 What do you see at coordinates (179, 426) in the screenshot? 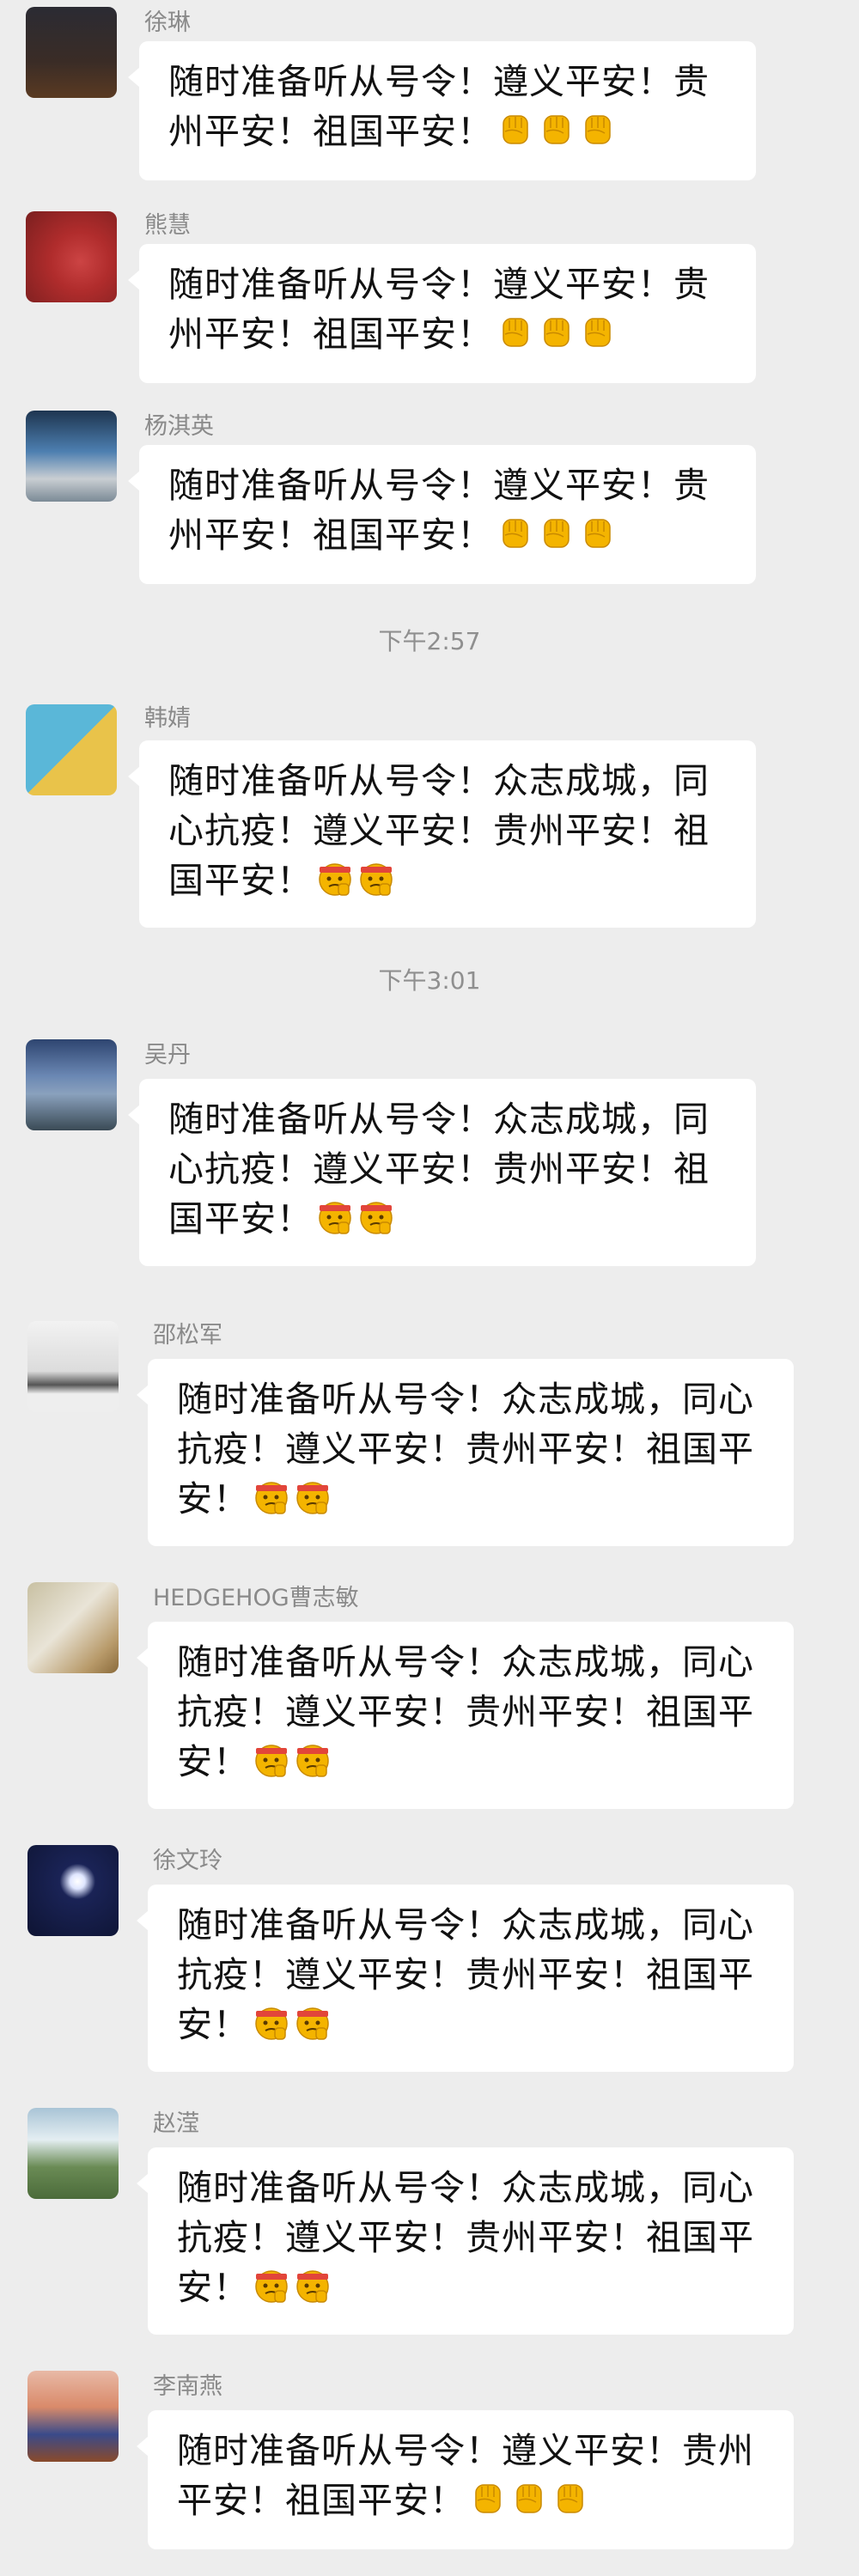
I see `sender-name: 杨淇英` at bounding box center [179, 426].